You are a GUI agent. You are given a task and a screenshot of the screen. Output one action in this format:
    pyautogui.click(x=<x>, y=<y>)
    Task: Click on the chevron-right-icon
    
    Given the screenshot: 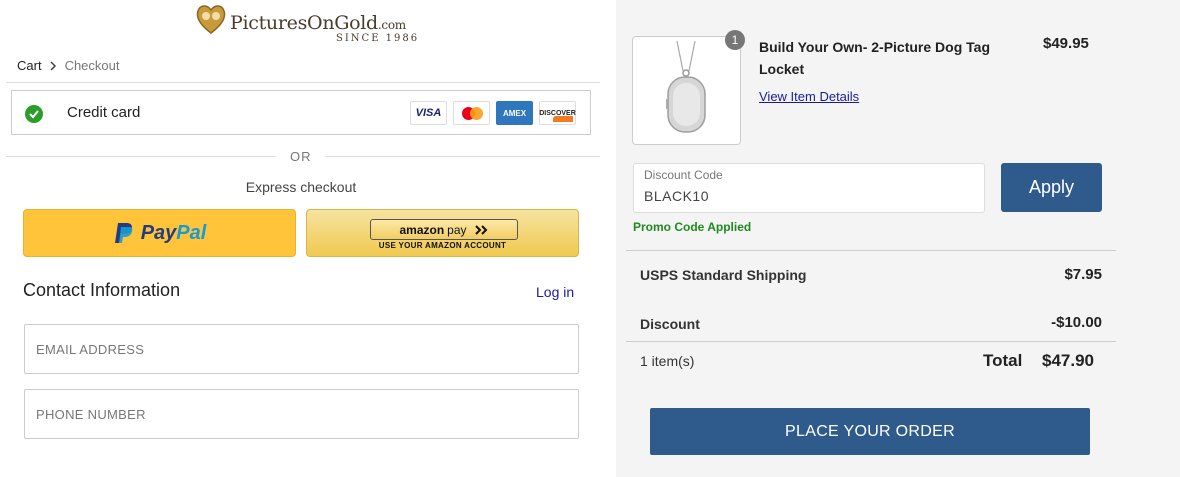 What is the action you would take?
    pyautogui.click(x=53, y=65)
    